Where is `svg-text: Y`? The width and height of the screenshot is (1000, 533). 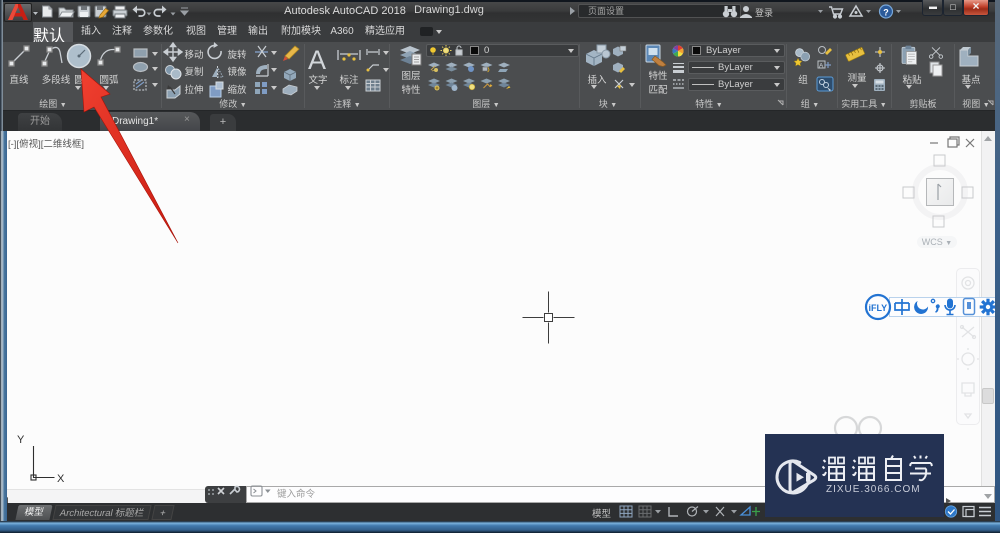
svg-text: Y is located at coordinates (21, 440).